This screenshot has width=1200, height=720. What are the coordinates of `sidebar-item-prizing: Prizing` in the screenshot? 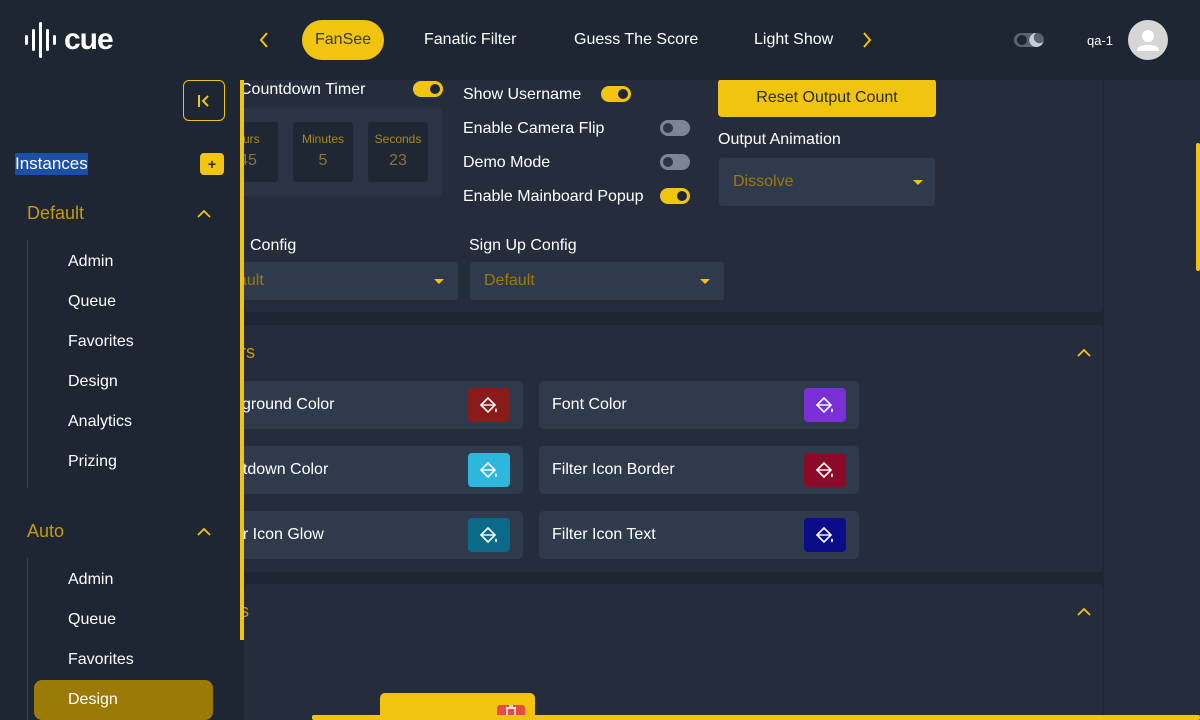 It's located at (92, 462).